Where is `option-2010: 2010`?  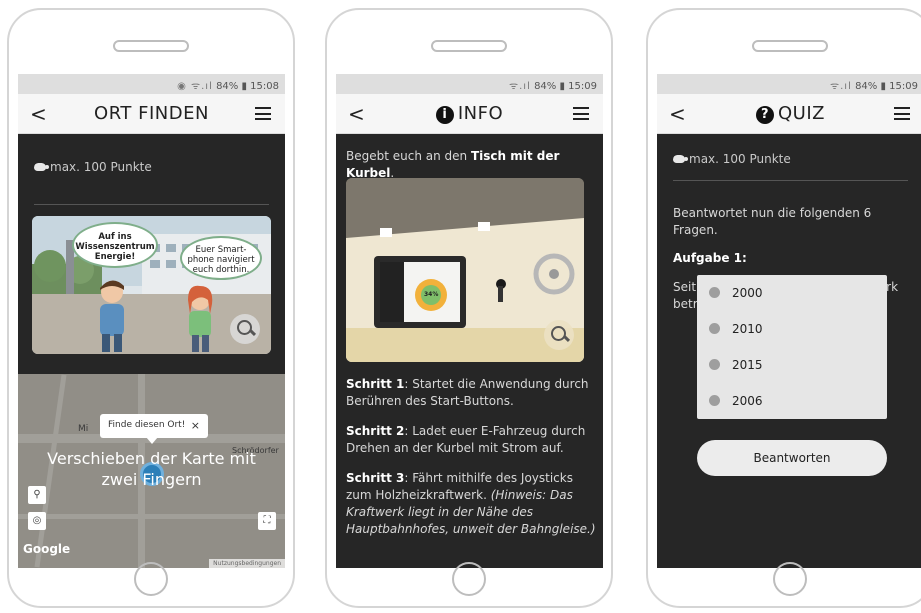
option-2010: 2010 is located at coordinates (792, 329).